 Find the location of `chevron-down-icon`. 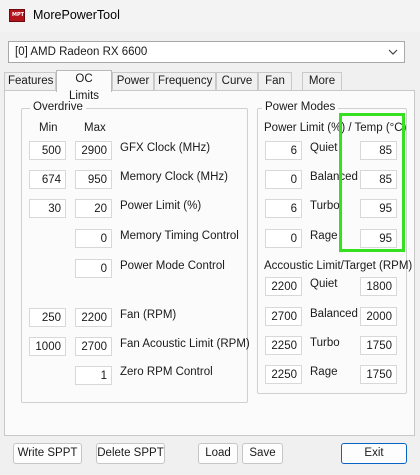

chevron-down-icon is located at coordinates (393, 52).